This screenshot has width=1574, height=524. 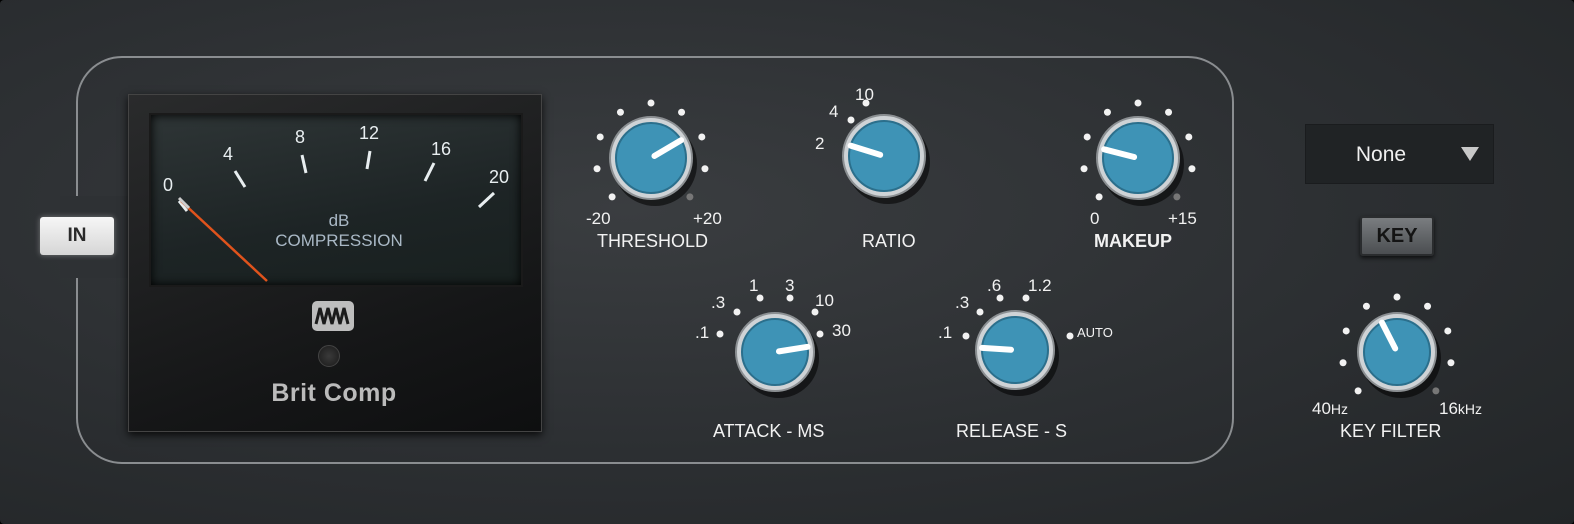 What do you see at coordinates (1095, 332) in the screenshot?
I see `release-scale: AUTO` at bounding box center [1095, 332].